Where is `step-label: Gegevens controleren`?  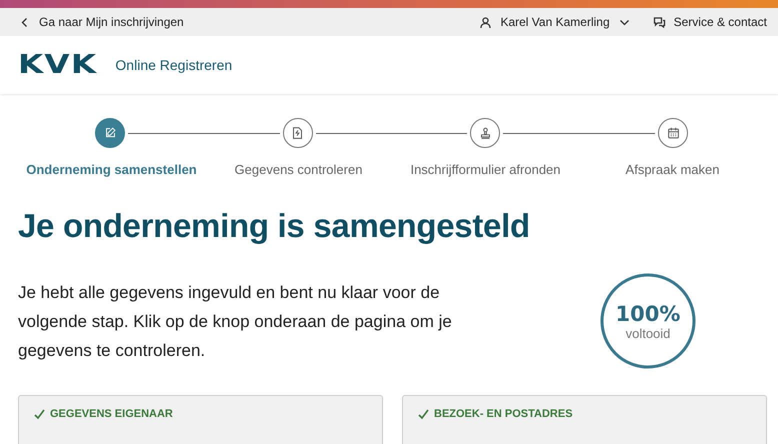 step-label: Gegevens controleren is located at coordinates (298, 169).